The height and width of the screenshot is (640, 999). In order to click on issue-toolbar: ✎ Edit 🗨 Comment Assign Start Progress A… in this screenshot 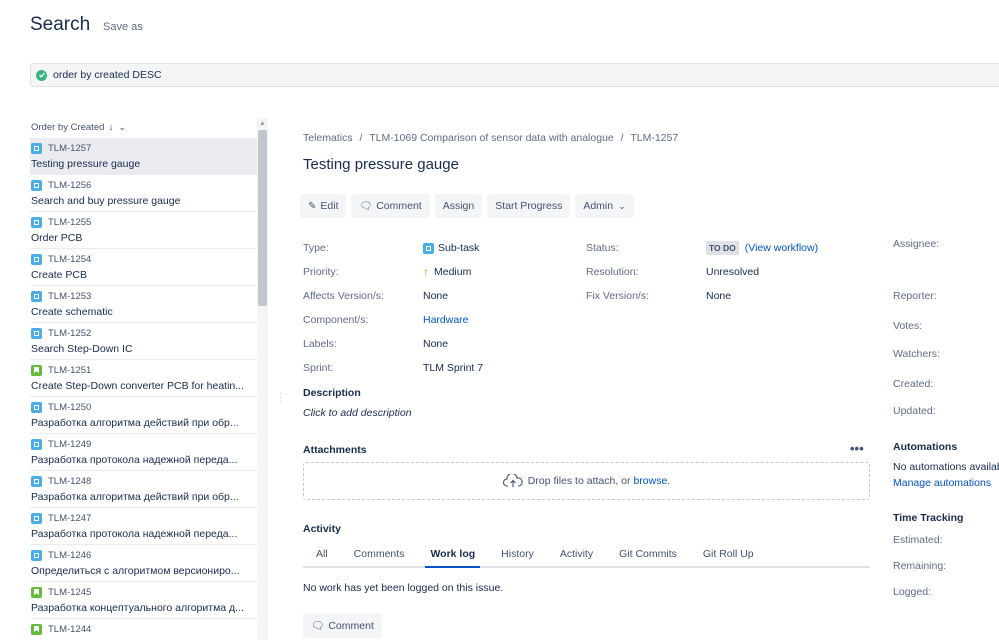, I will do `click(467, 206)`.